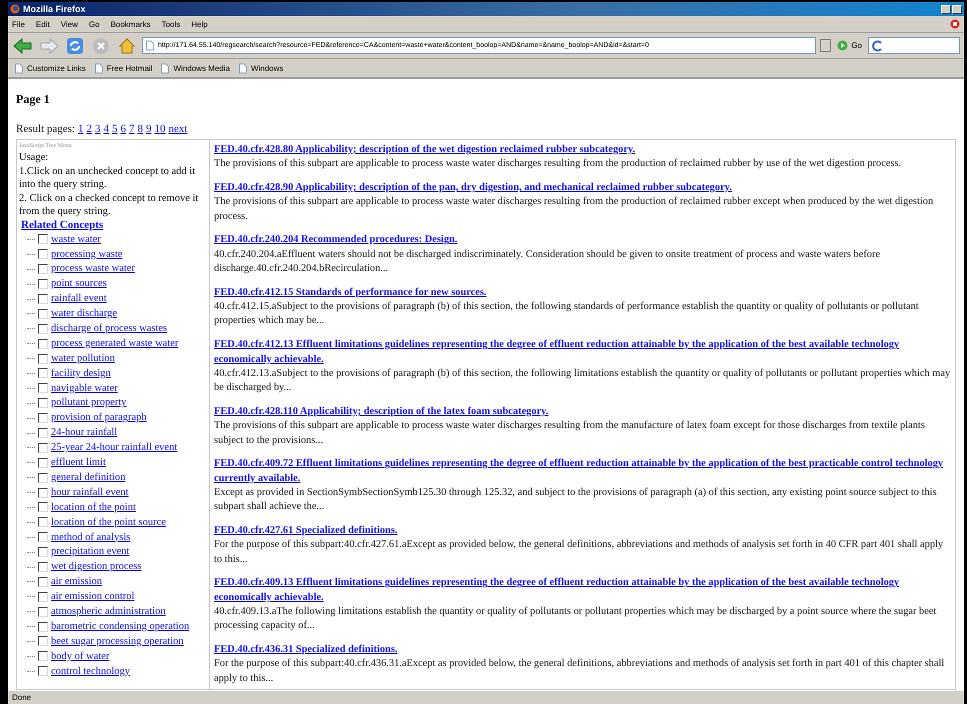 This screenshot has height=704, width=967. I want to click on related-concepts-link: Related Concepts, so click(62, 224).